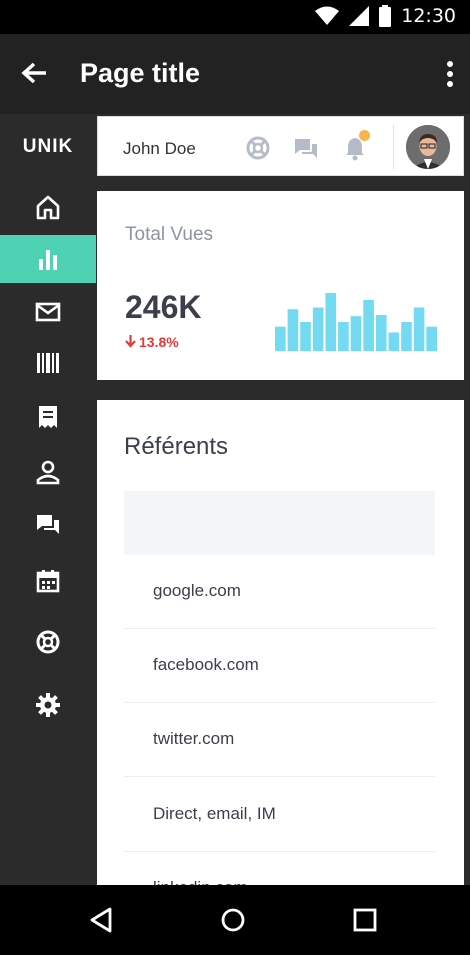 This screenshot has height=955, width=470. What do you see at coordinates (364, 135) in the screenshot?
I see `notification-dot` at bounding box center [364, 135].